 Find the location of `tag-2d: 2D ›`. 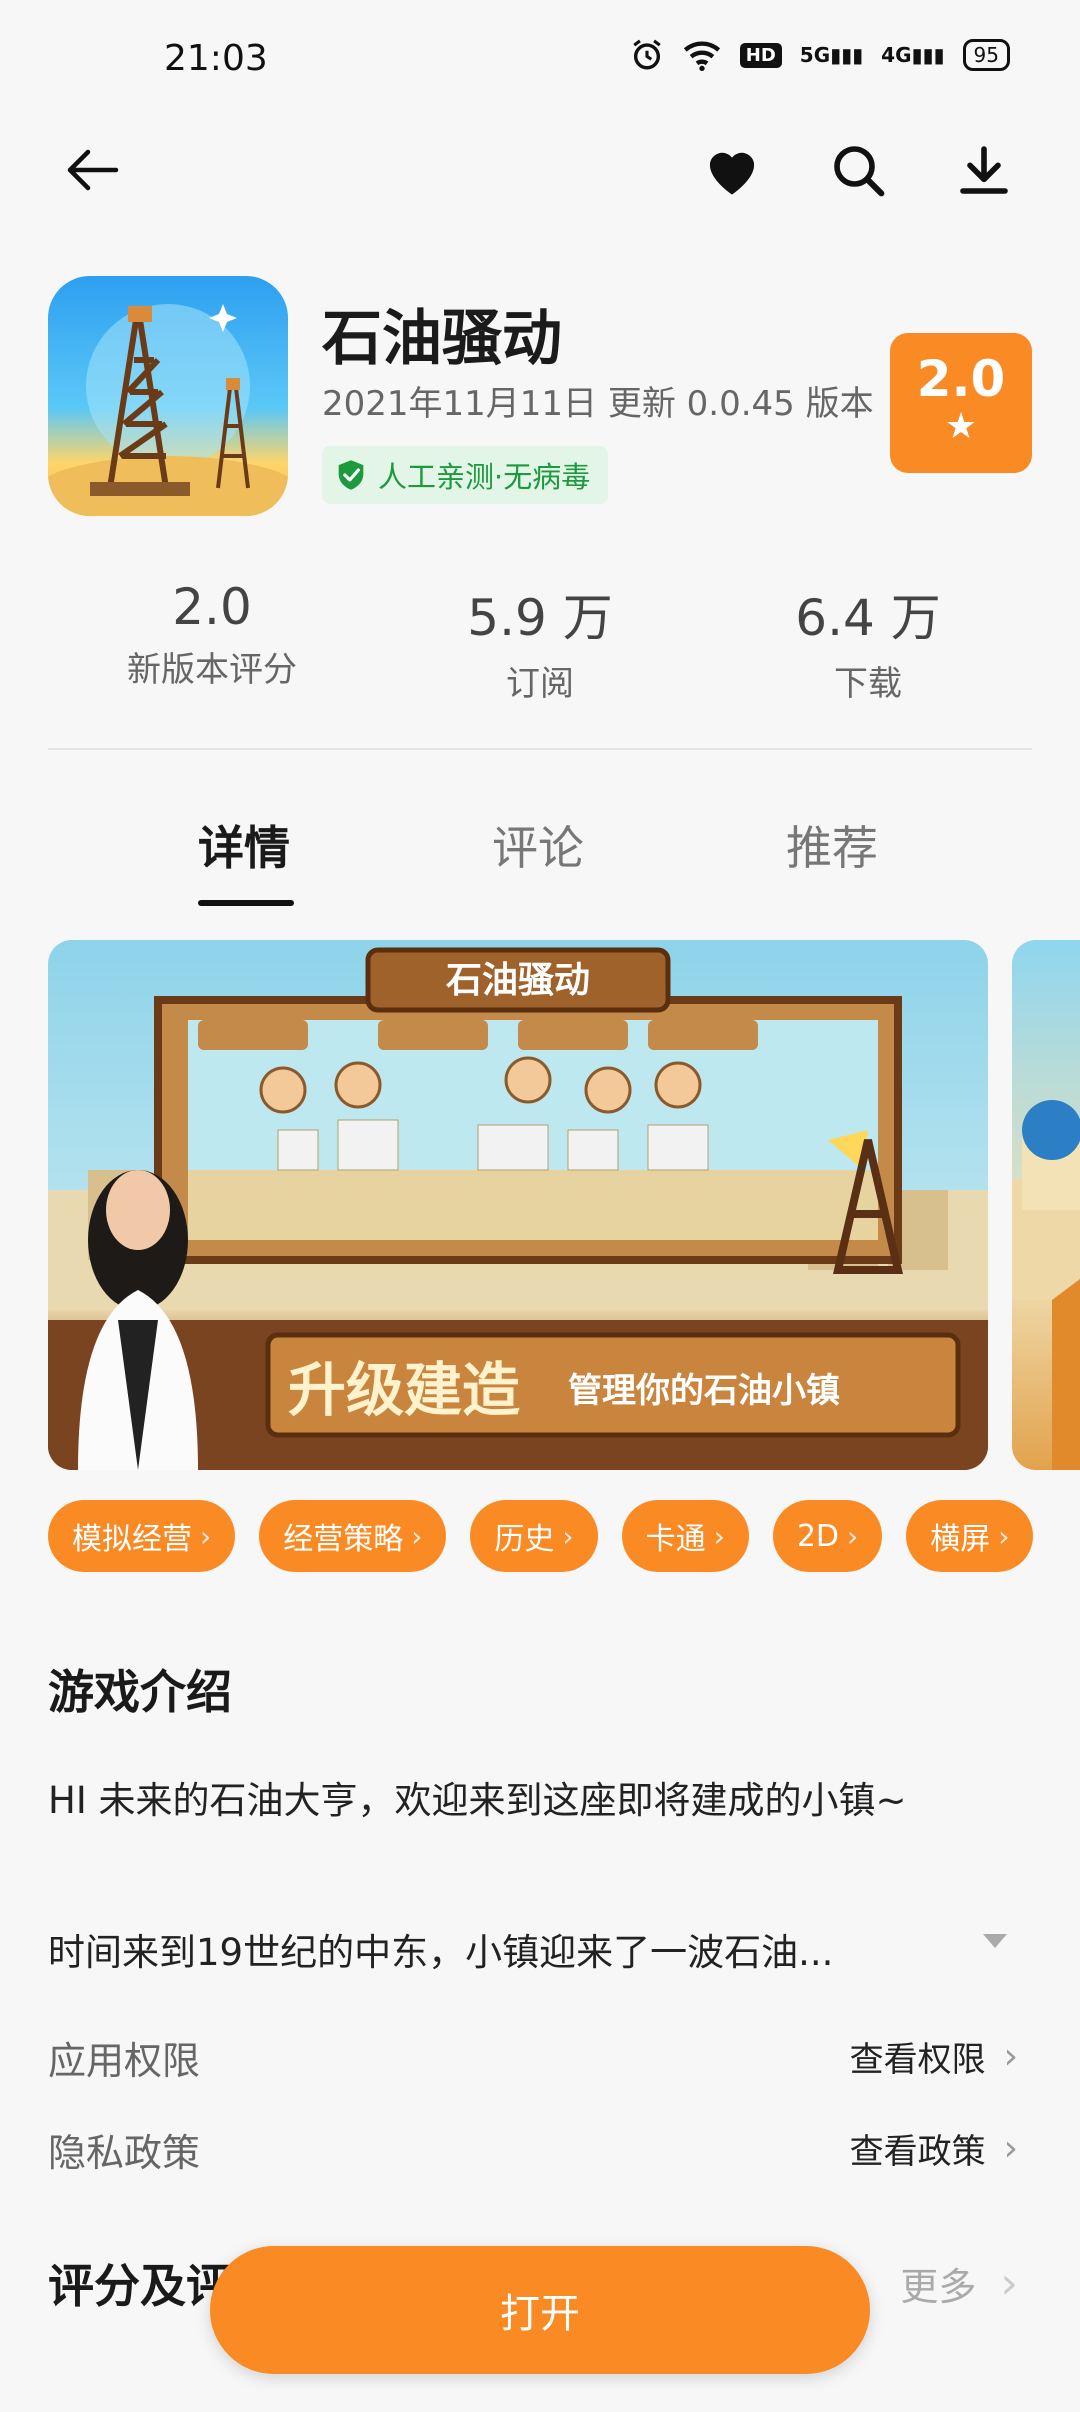

tag-2d: 2D › is located at coordinates (827, 1536).